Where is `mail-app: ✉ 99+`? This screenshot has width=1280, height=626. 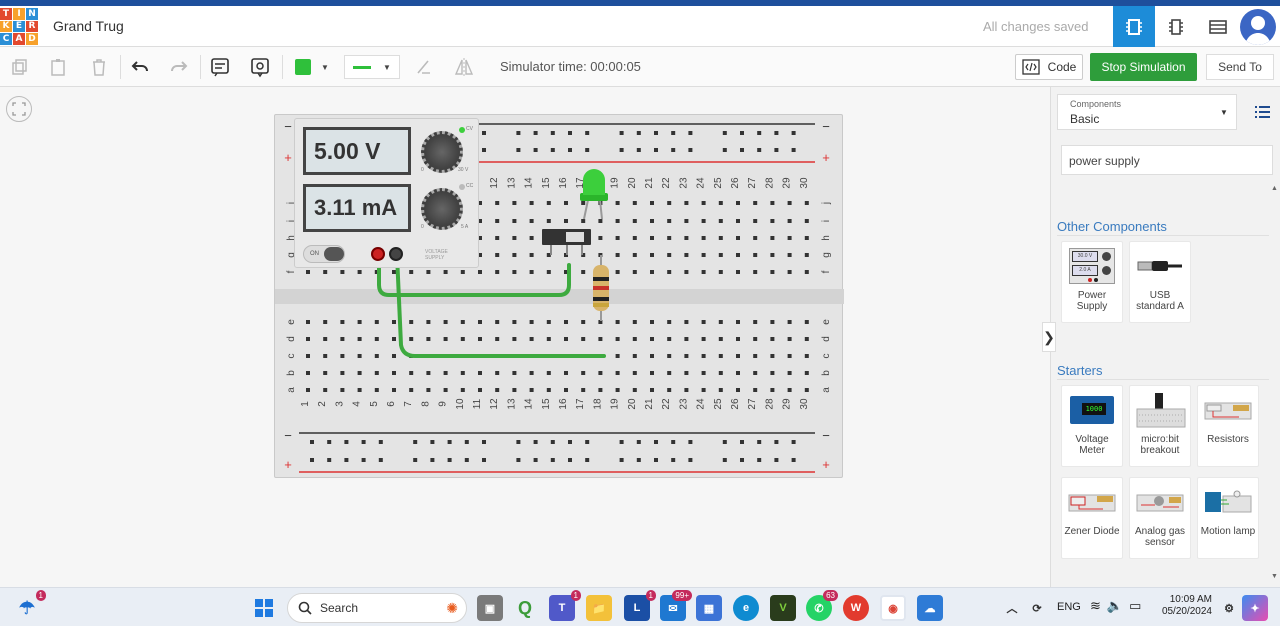
mail-app: ✉ 99+ is located at coordinates (676, 605).